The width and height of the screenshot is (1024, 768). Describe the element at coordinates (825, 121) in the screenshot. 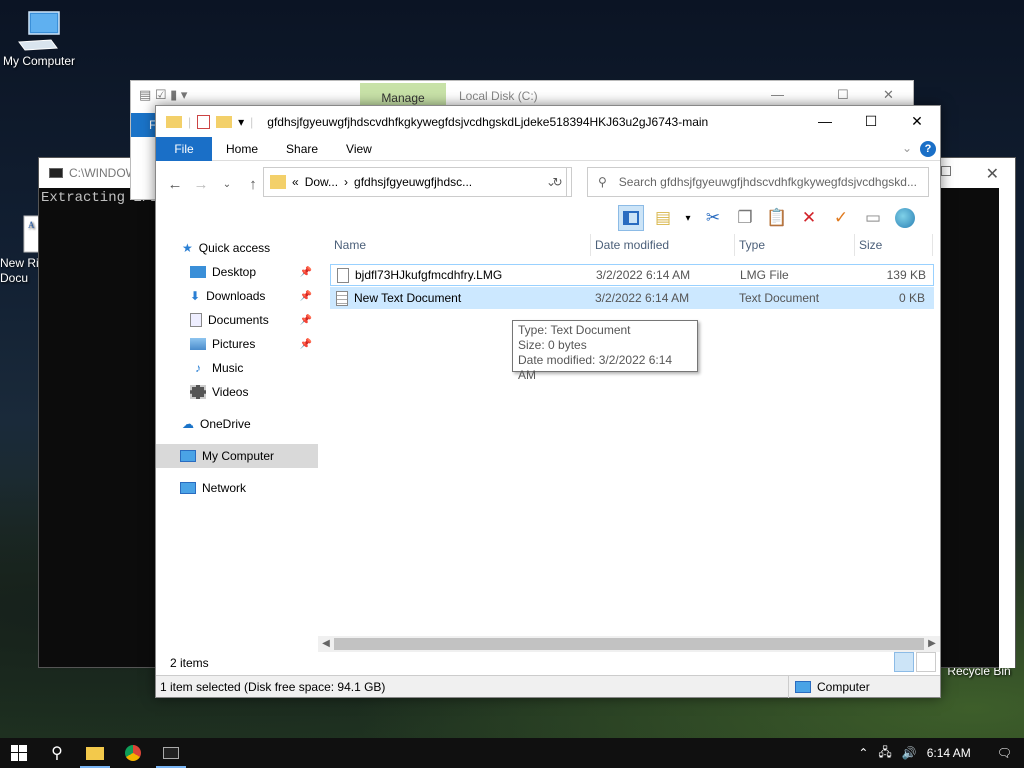

I see `minimize-button: —` at that location.